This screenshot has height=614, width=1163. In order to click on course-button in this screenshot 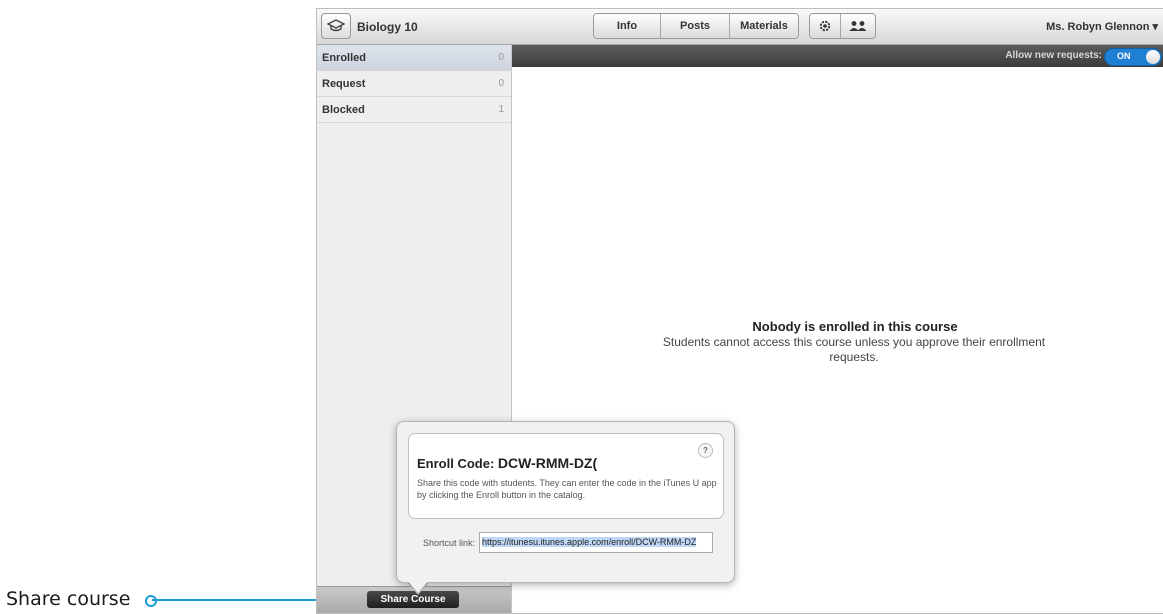, I will do `click(336, 26)`.